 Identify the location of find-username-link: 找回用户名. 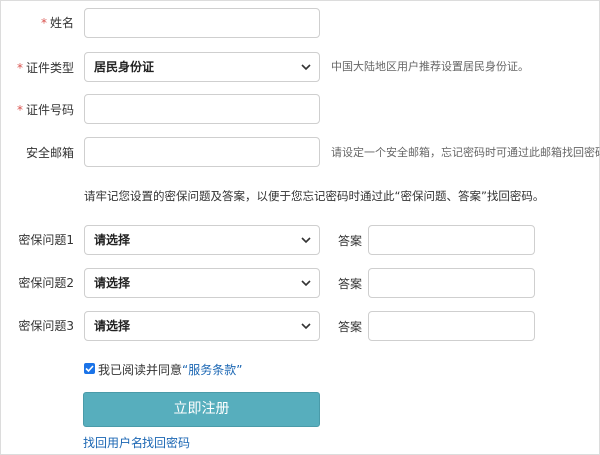
(113, 442).